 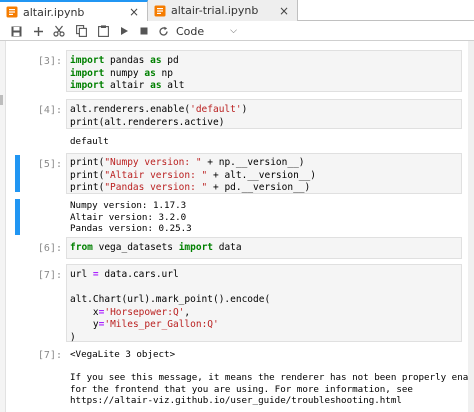 I want to click on tab-bar: altair.ipynb × altair-trial.ipynb ×, so click(x=237, y=11).